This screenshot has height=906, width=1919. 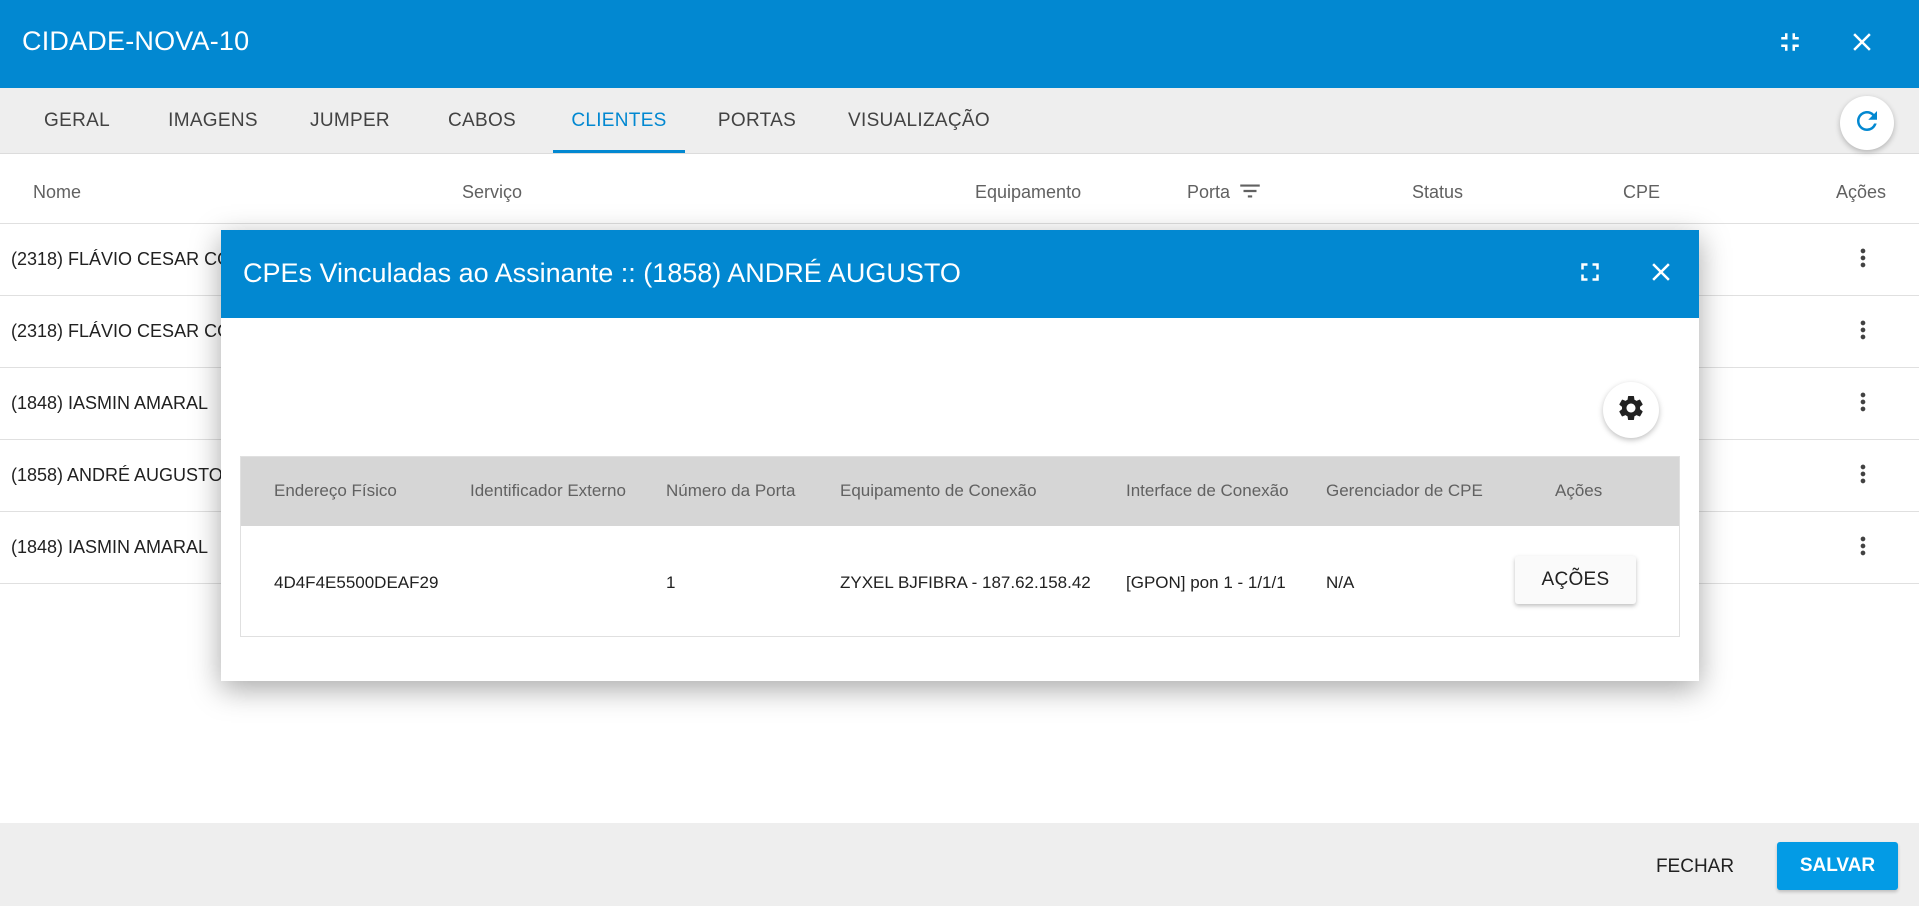 I want to click on column-header-status: Status, so click(x=1437, y=192).